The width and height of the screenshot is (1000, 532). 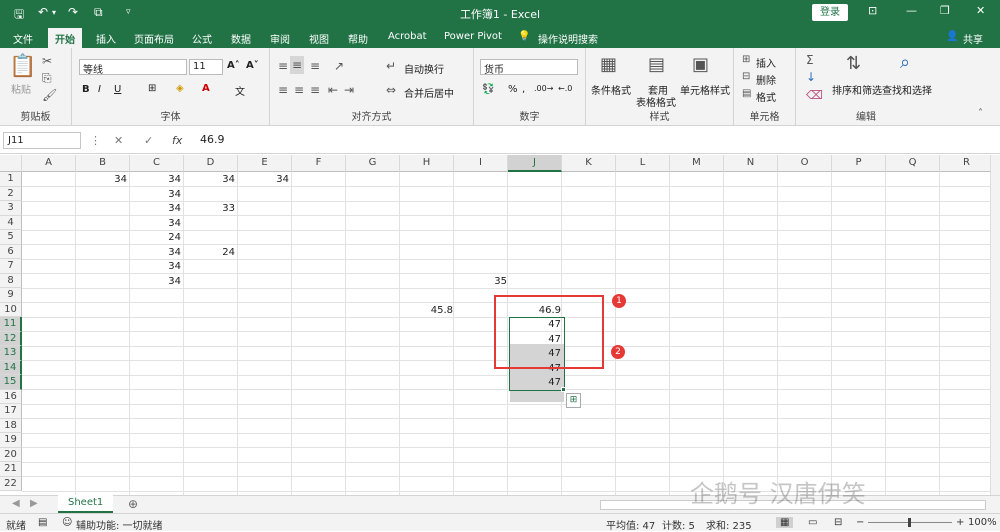 What do you see at coordinates (483, 282) in the screenshot?
I see `cell-i8: 35` at bounding box center [483, 282].